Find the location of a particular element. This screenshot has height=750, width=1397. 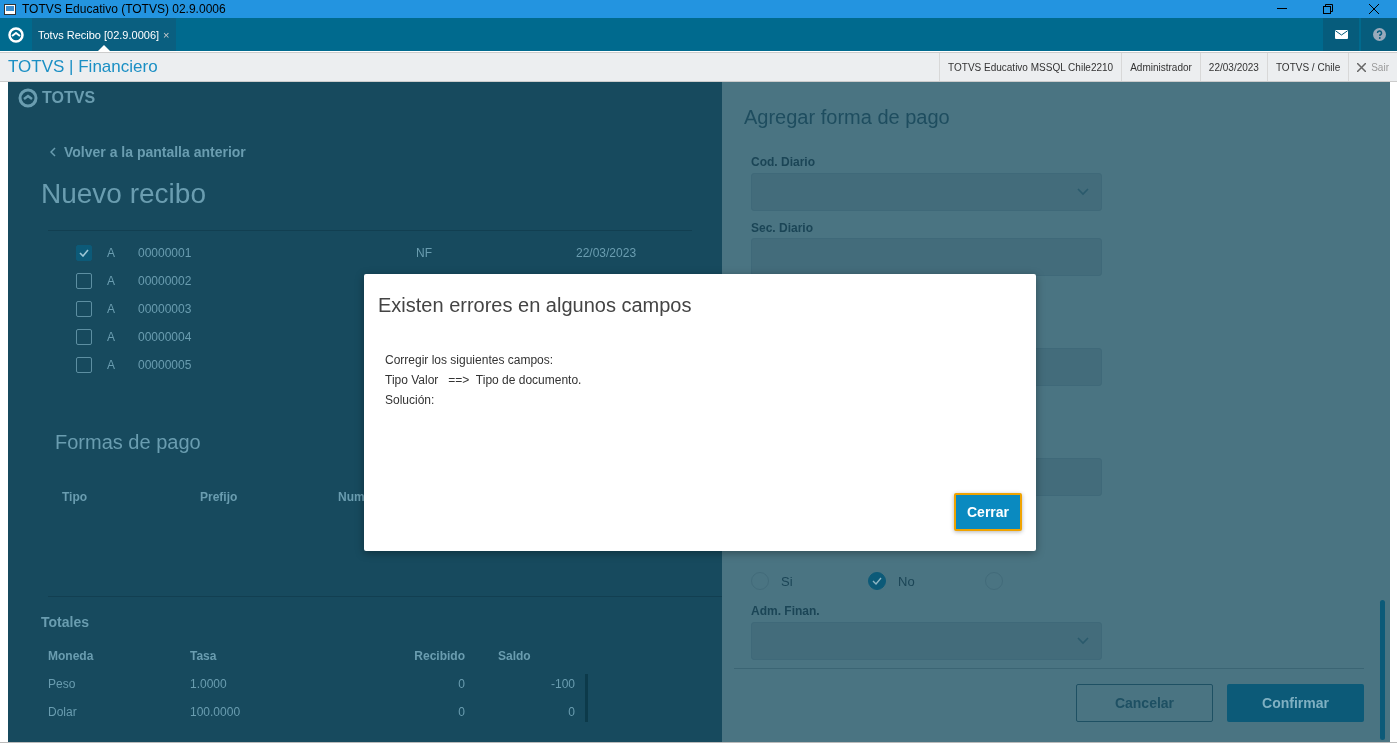

dialog-title: Existen errores en algunos campos is located at coordinates (535, 305).